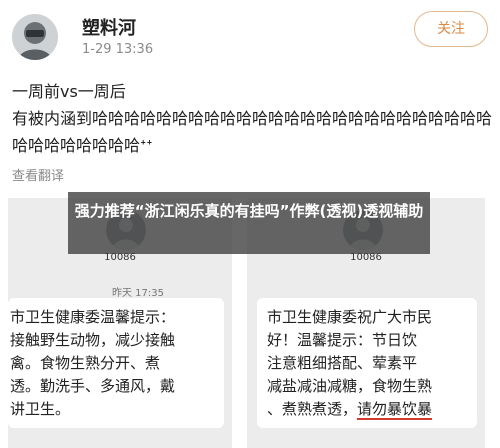 The height and width of the screenshot is (448, 500). Describe the element at coordinates (38, 174) in the screenshot. I see `translate-link: 查看翻译` at that location.